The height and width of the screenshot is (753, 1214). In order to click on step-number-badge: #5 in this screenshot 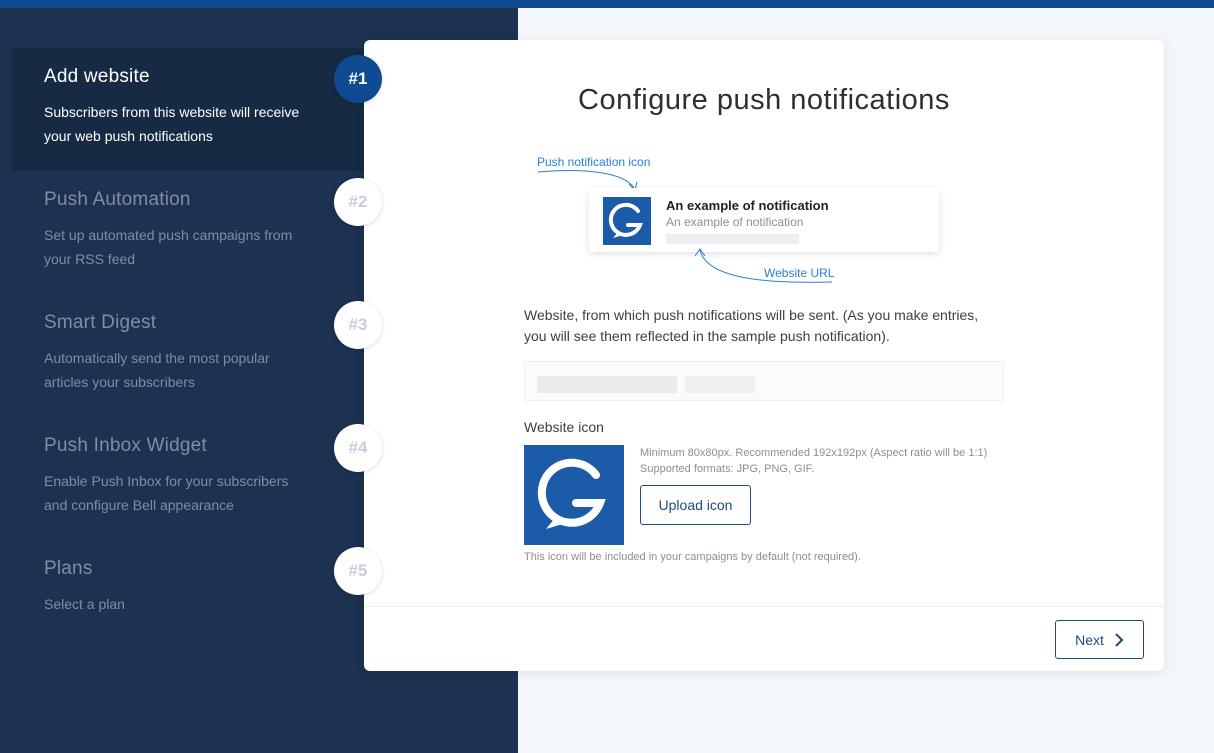, I will do `click(358, 571)`.